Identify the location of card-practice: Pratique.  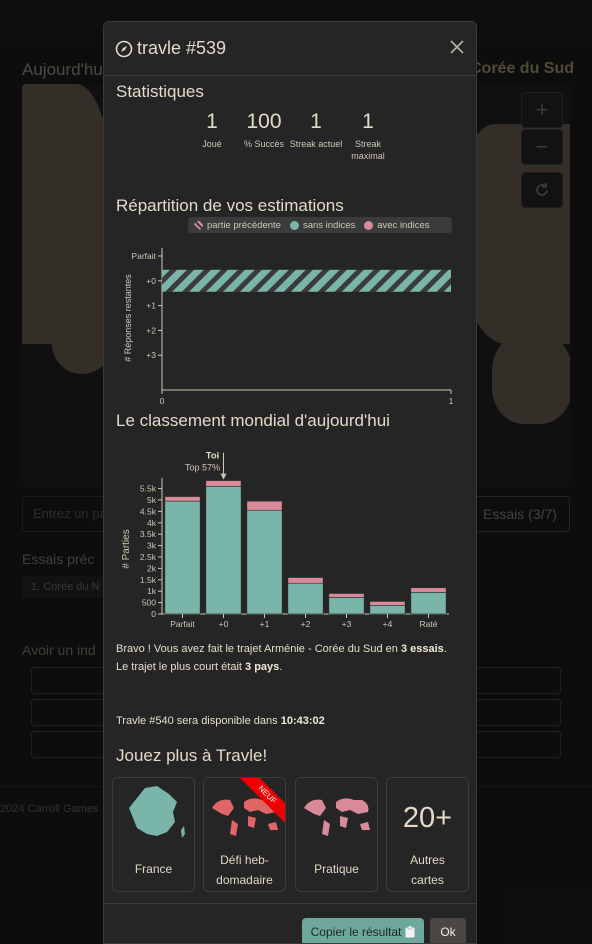
(336, 834).